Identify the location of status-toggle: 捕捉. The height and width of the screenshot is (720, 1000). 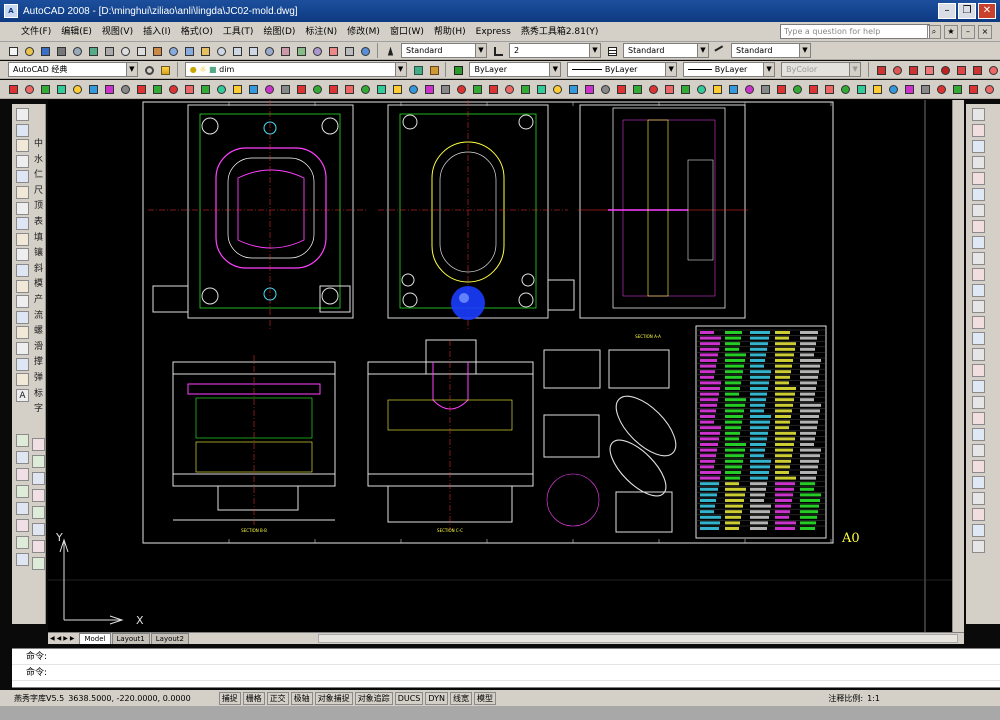
(229, 698).